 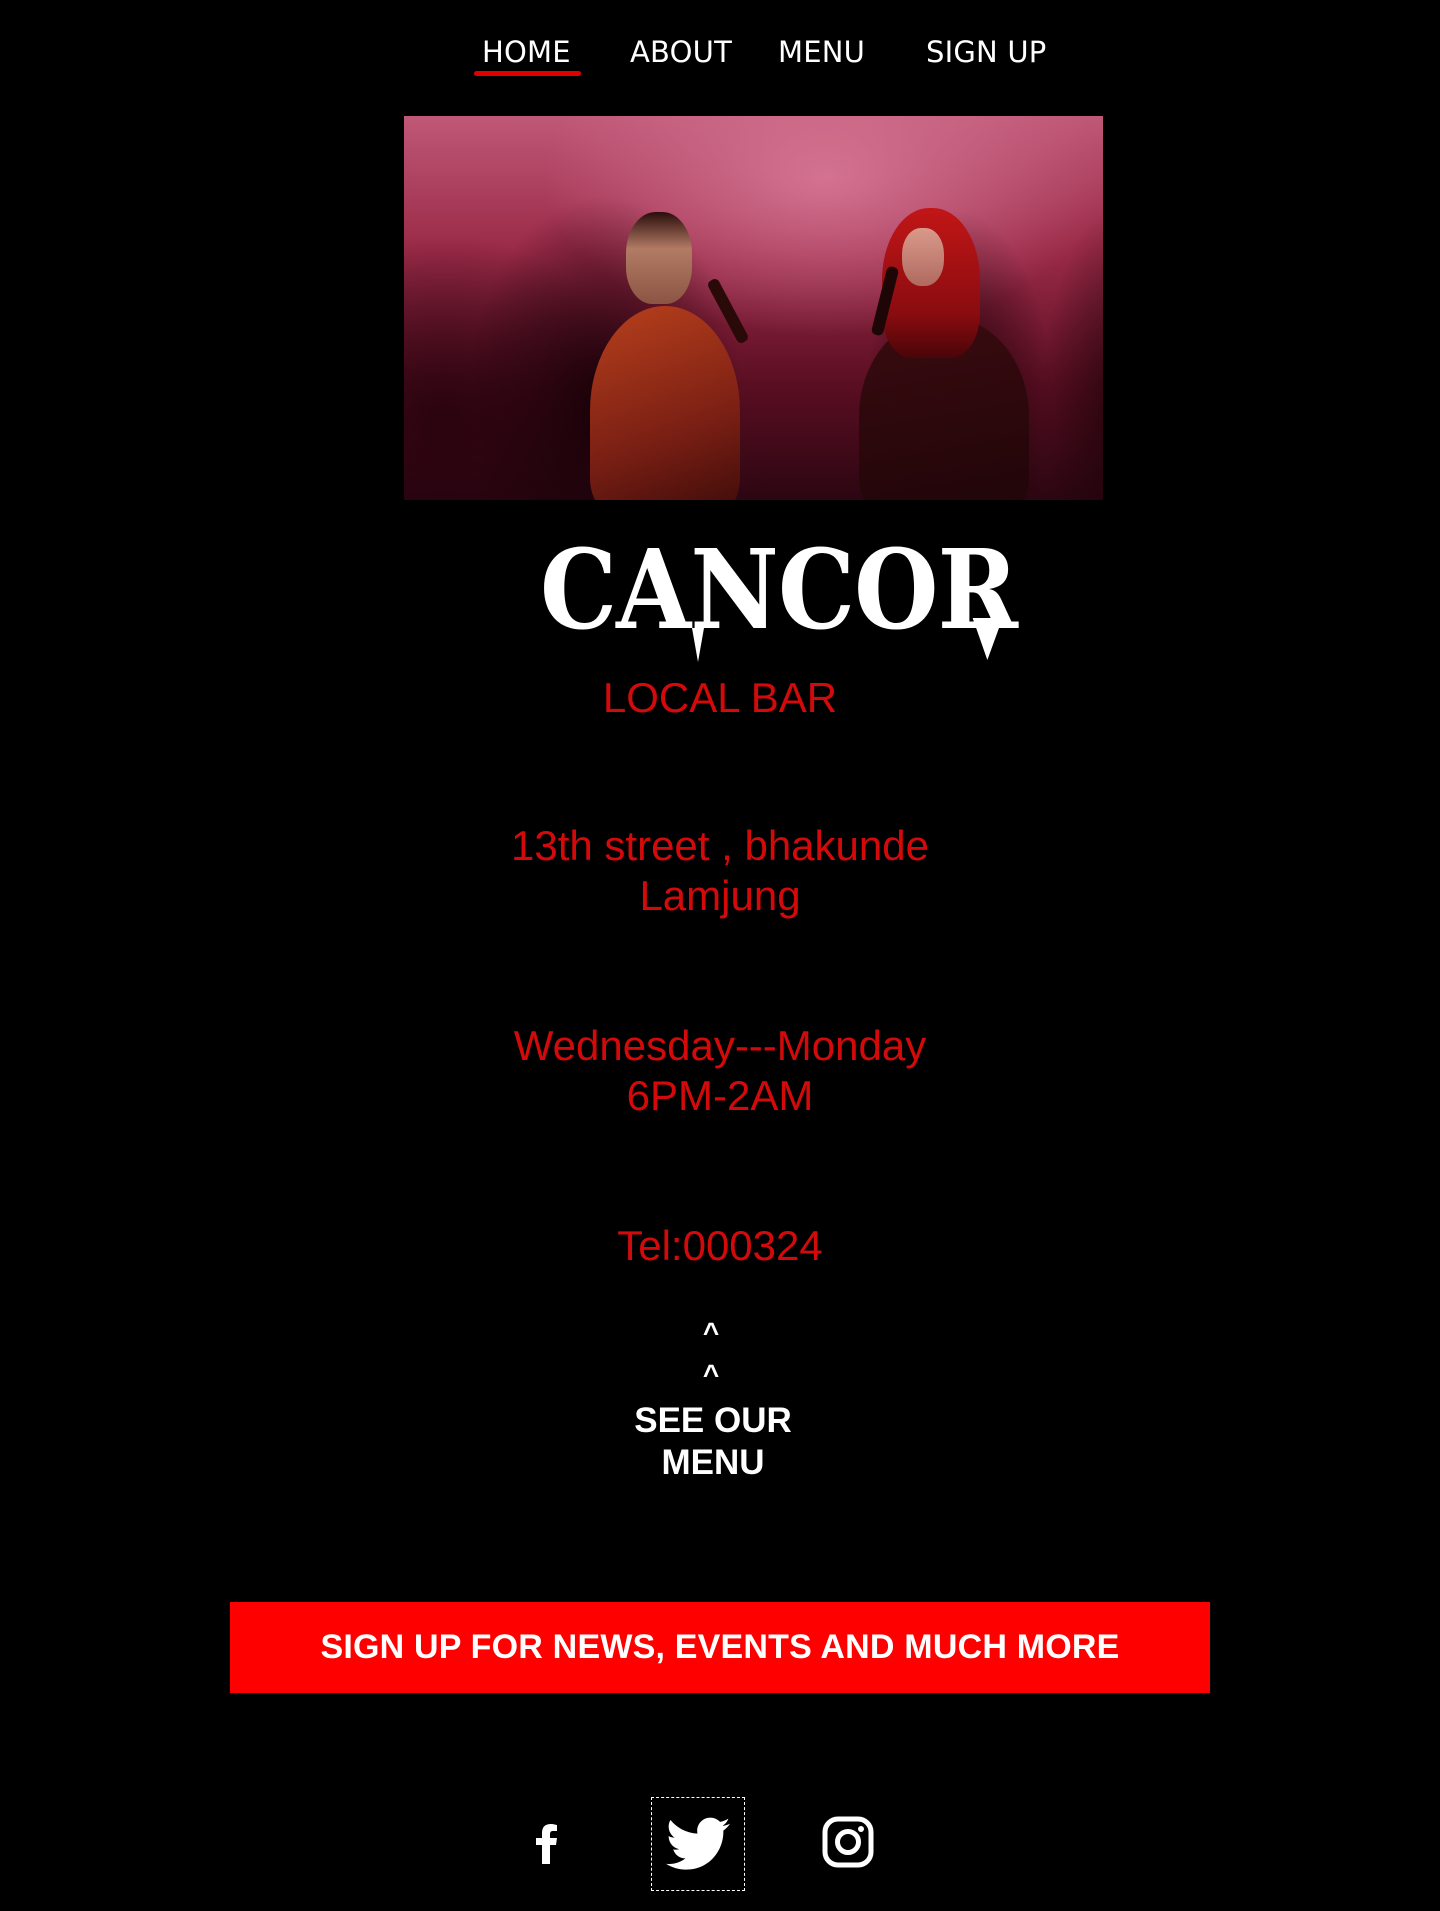 What do you see at coordinates (986, 52) in the screenshot?
I see `nav-signup-link: SIGN UP` at bounding box center [986, 52].